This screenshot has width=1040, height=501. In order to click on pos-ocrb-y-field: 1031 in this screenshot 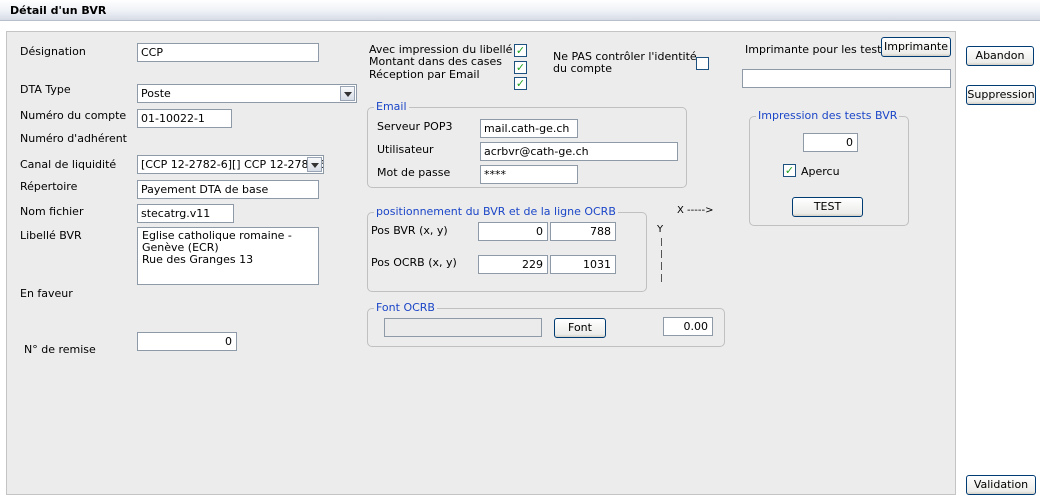, I will do `click(583, 264)`.